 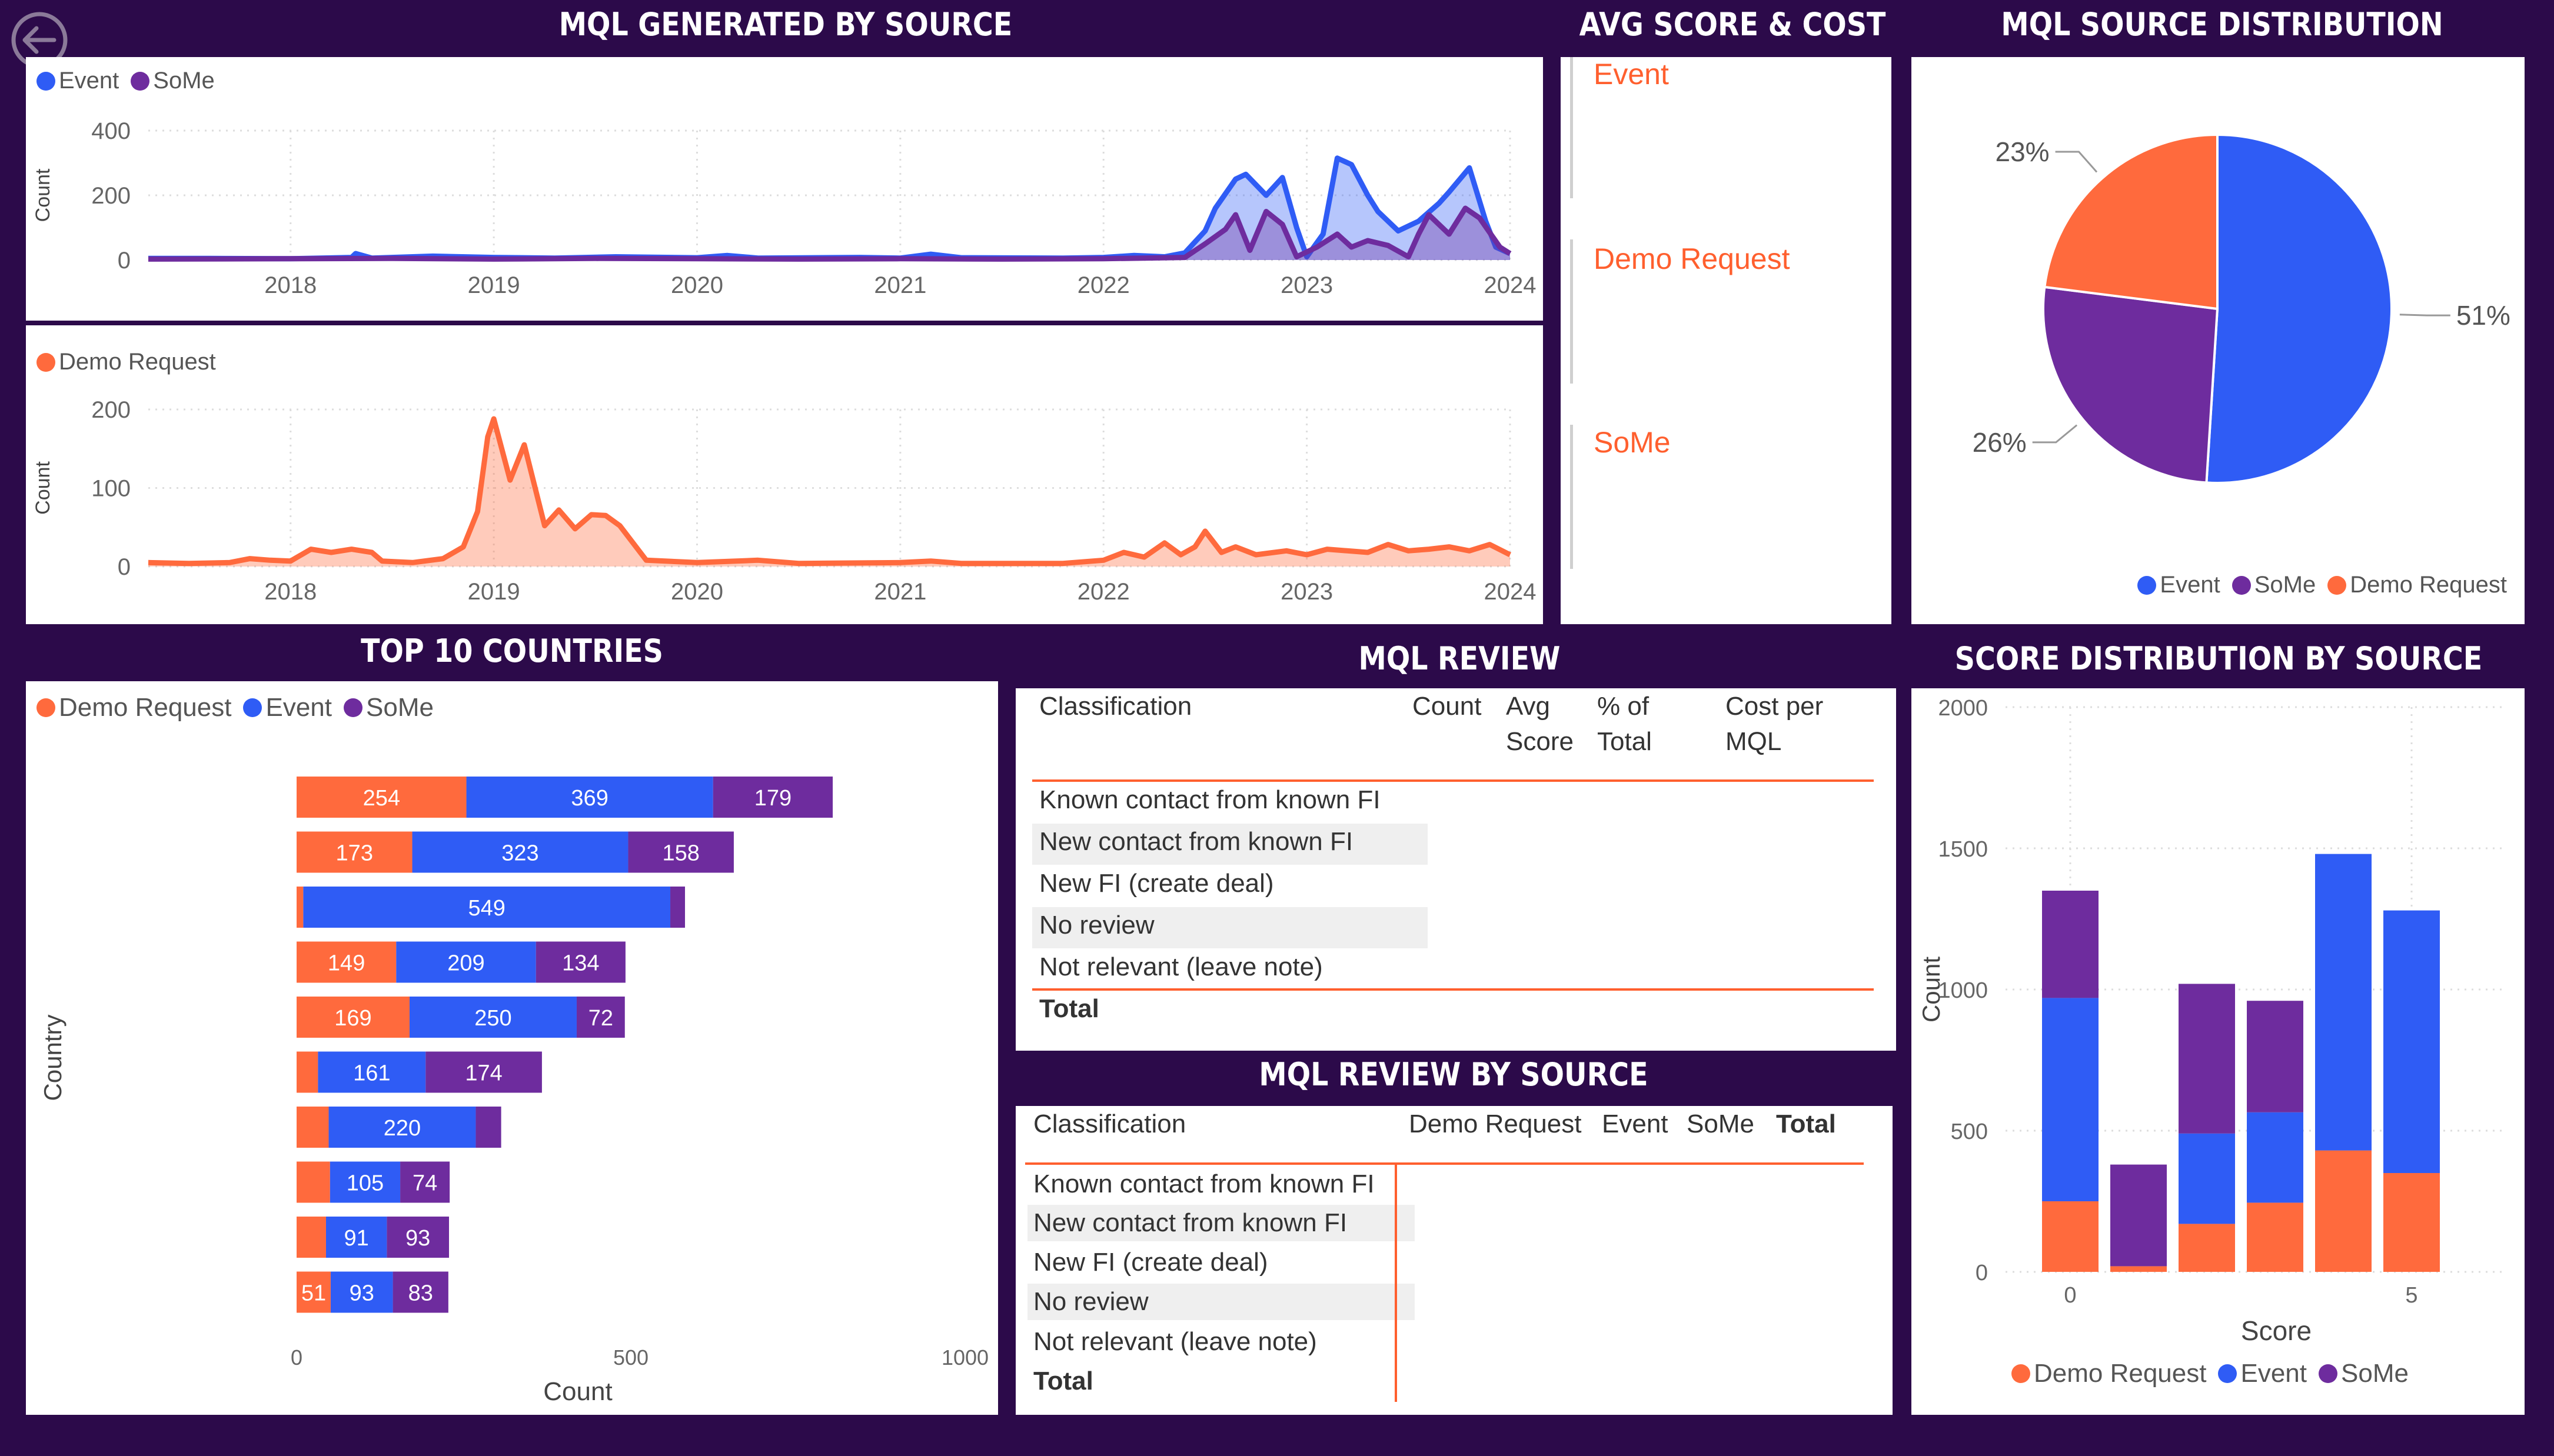 I want to click on bar-data-label: 254, so click(x=381, y=798).